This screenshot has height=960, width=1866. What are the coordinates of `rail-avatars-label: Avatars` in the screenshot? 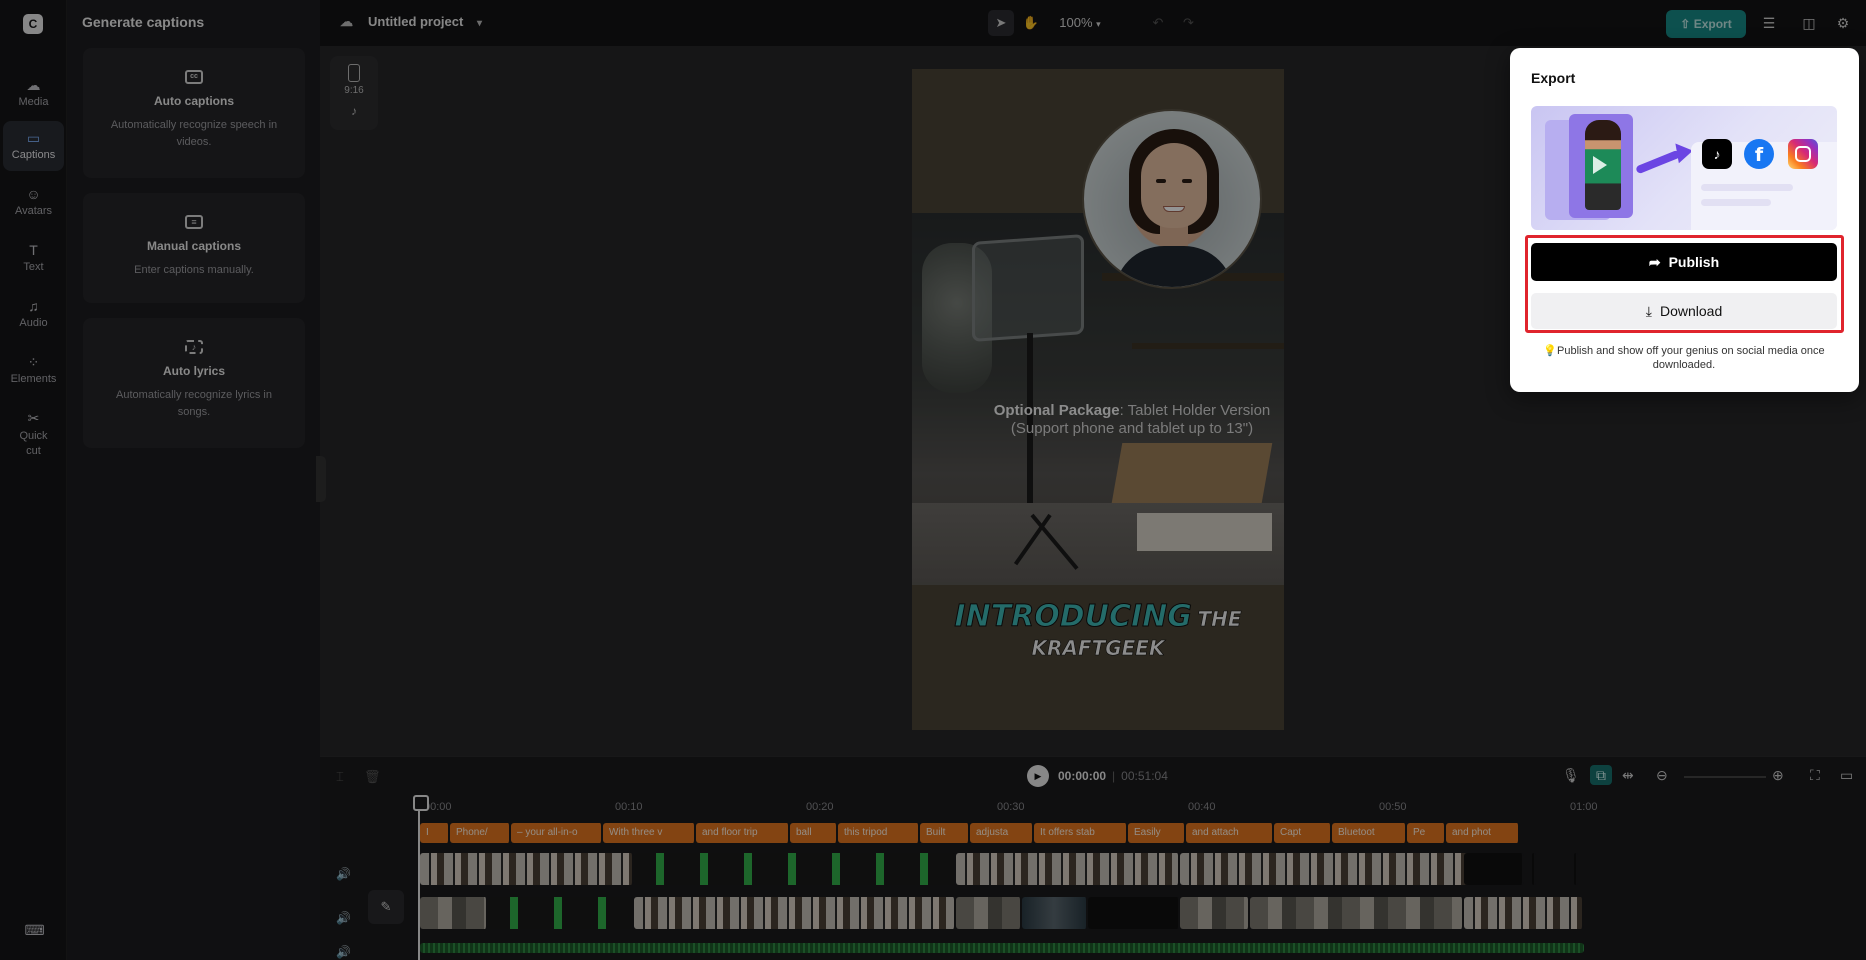 It's located at (33, 211).